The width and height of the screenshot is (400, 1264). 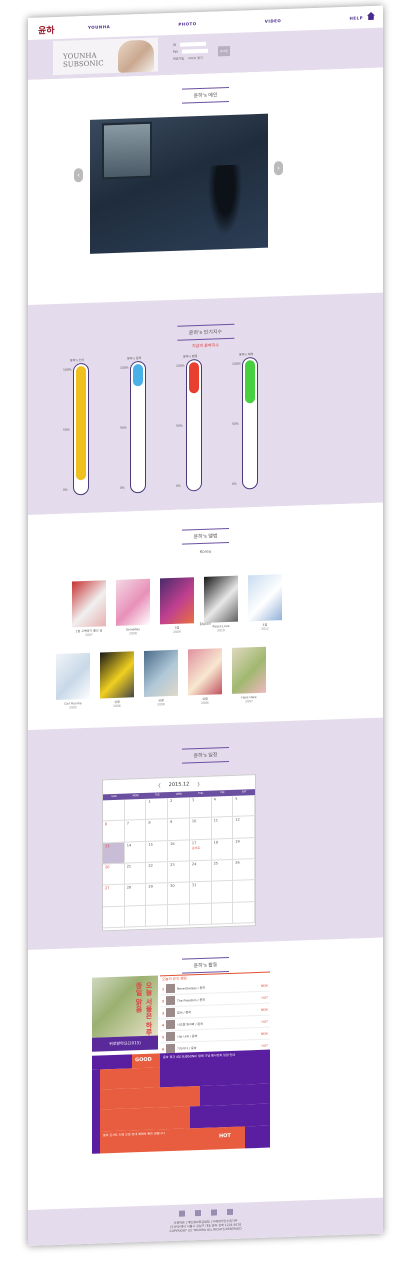 What do you see at coordinates (222, 849) in the screenshot?
I see `calendar-day: 18` at bounding box center [222, 849].